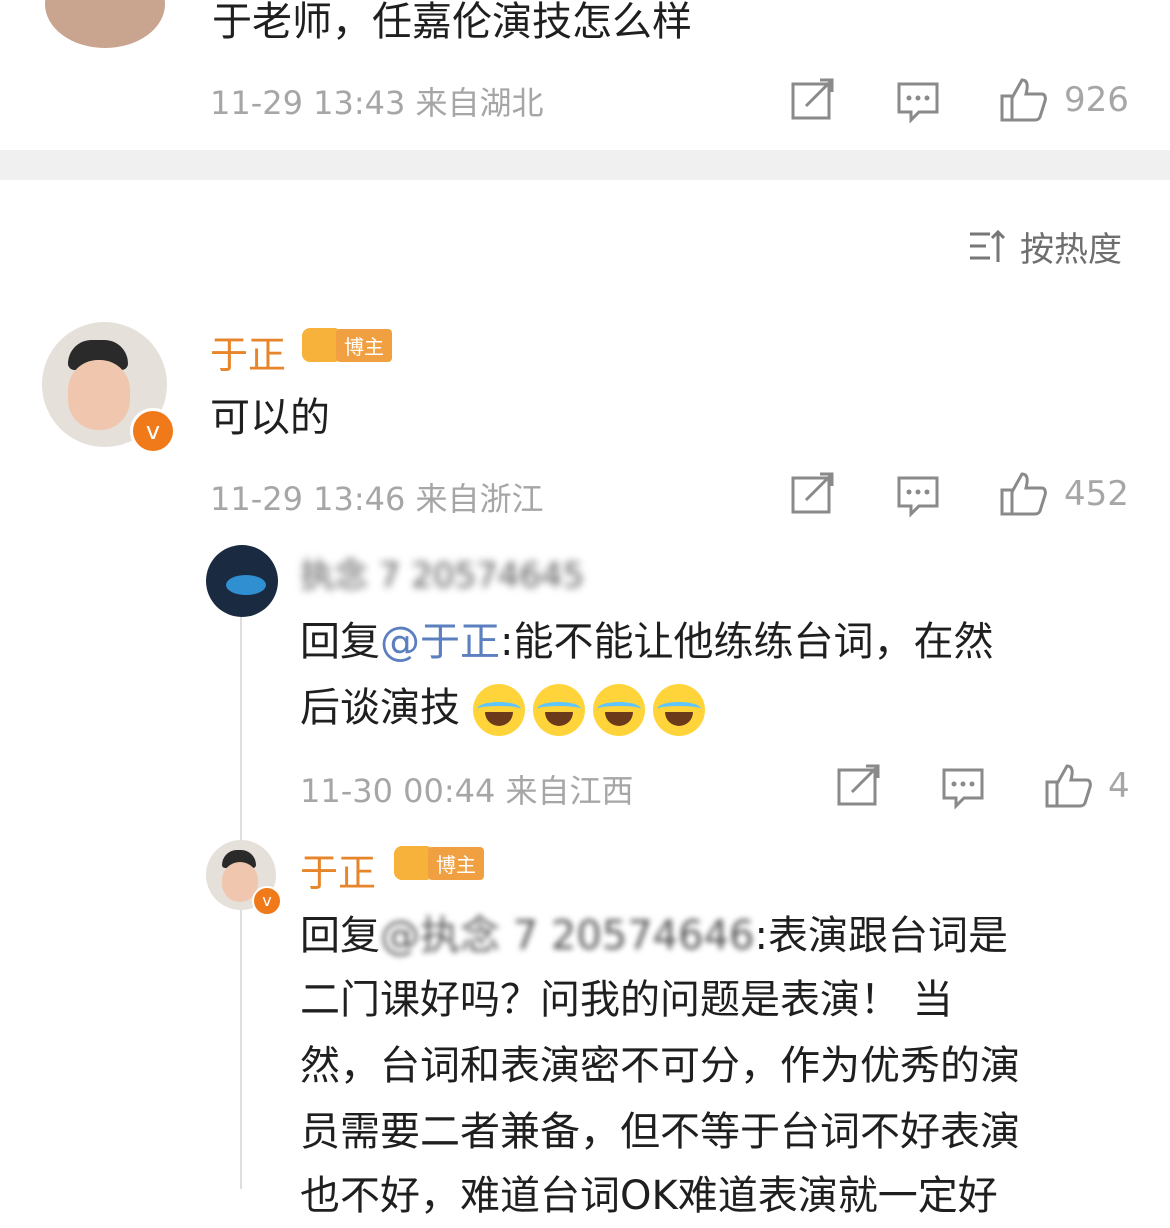  I want to click on comment-text: 可以的, so click(270, 418).